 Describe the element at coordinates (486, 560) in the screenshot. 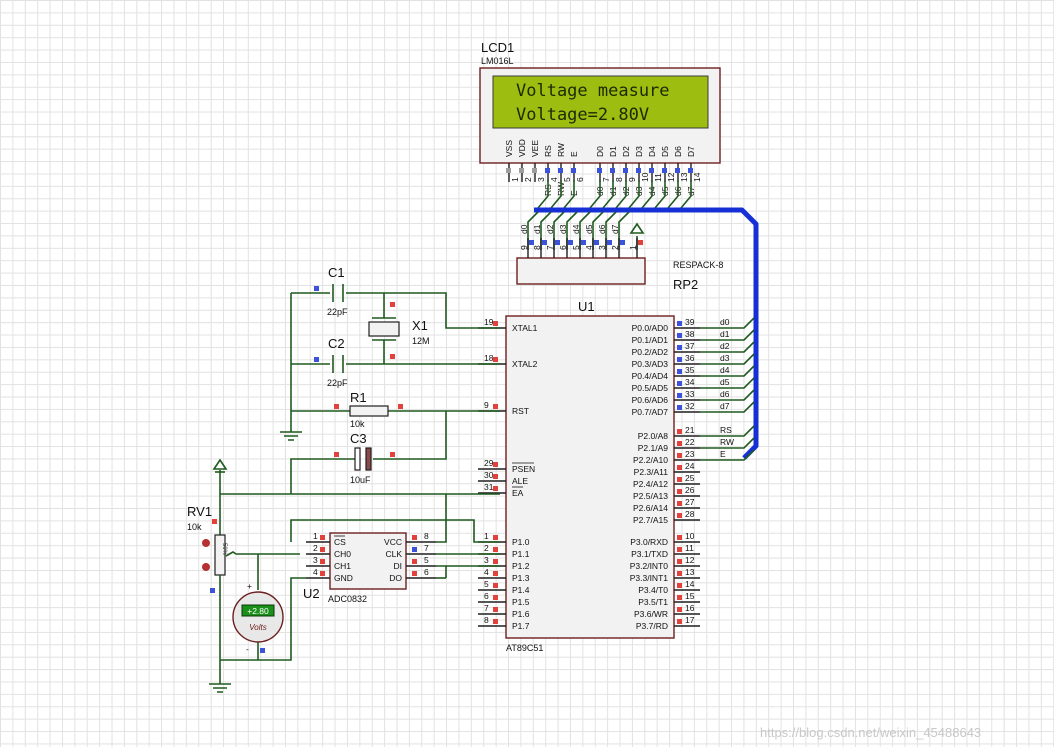

I see `u1-pin-number: 3` at that location.